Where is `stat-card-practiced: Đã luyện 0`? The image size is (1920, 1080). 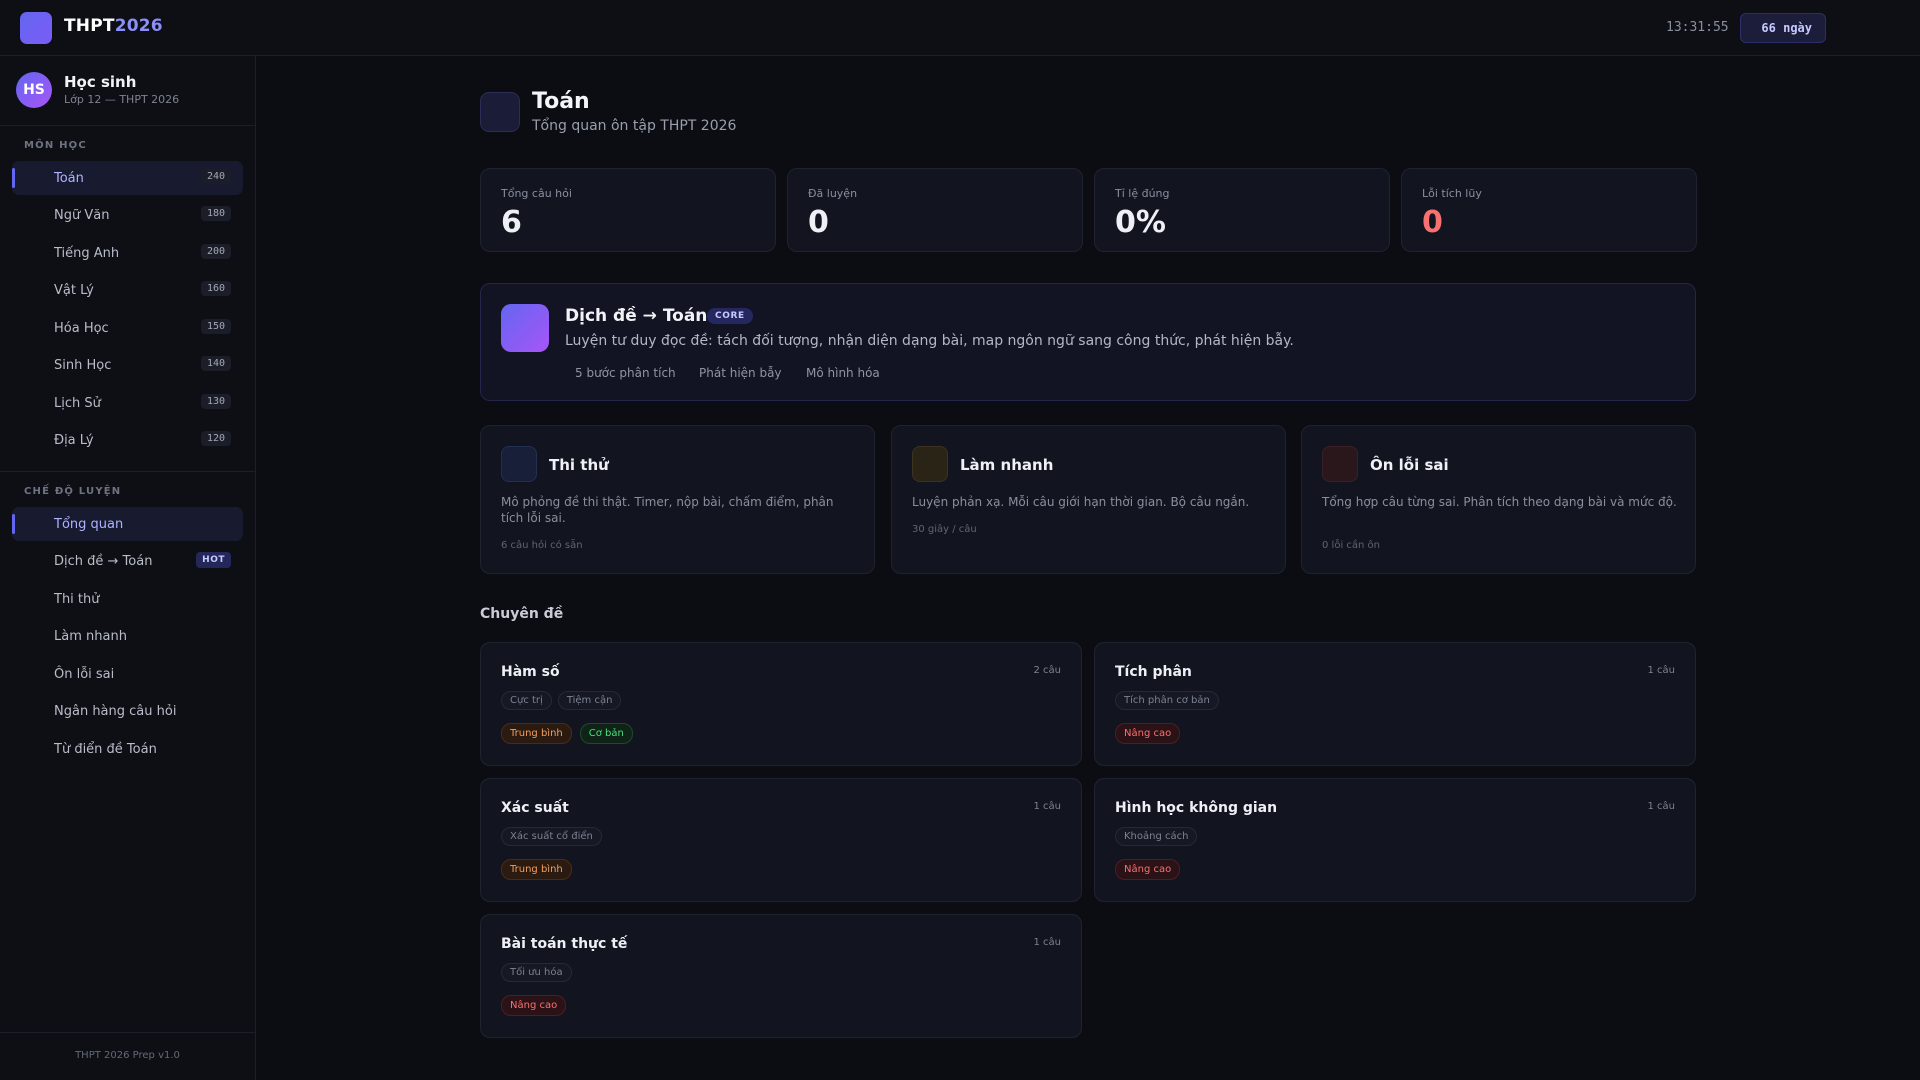 stat-card-practiced: Đã luyện 0 is located at coordinates (935, 210).